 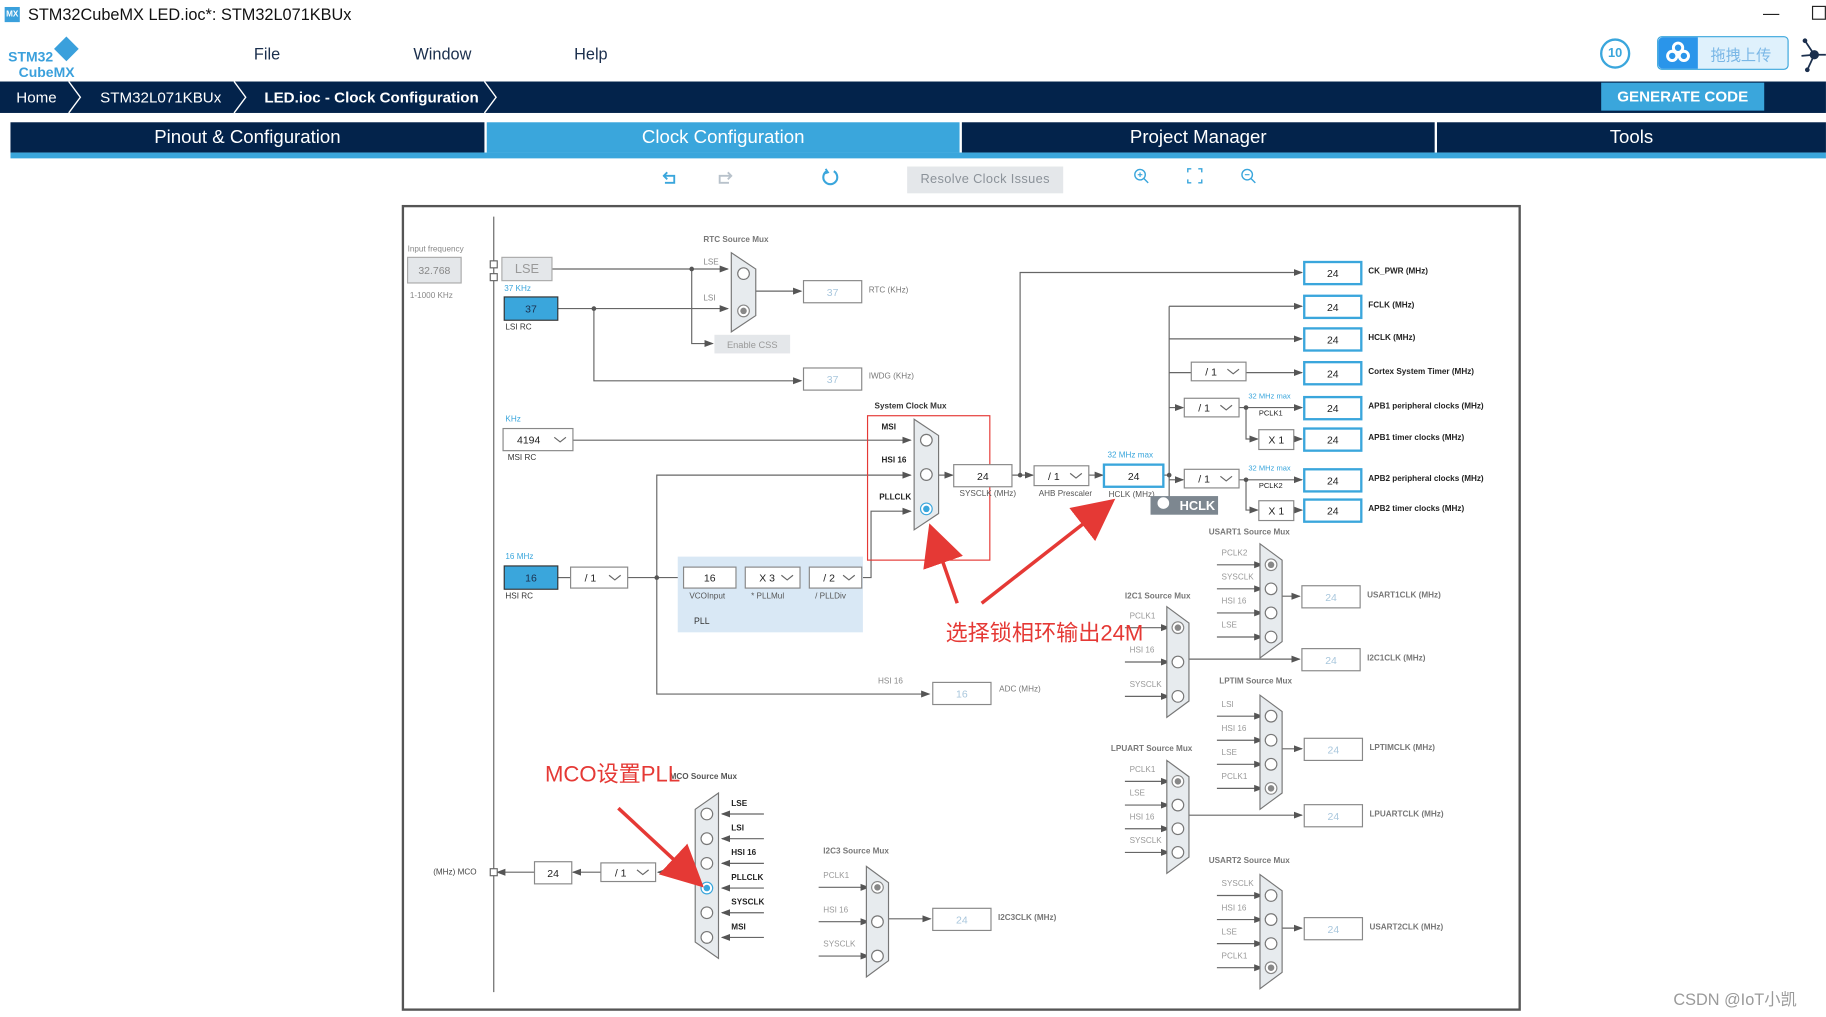 What do you see at coordinates (747, 902) in the screenshot?
I see `label: SYSCLK` at bounding box center [747, 902].